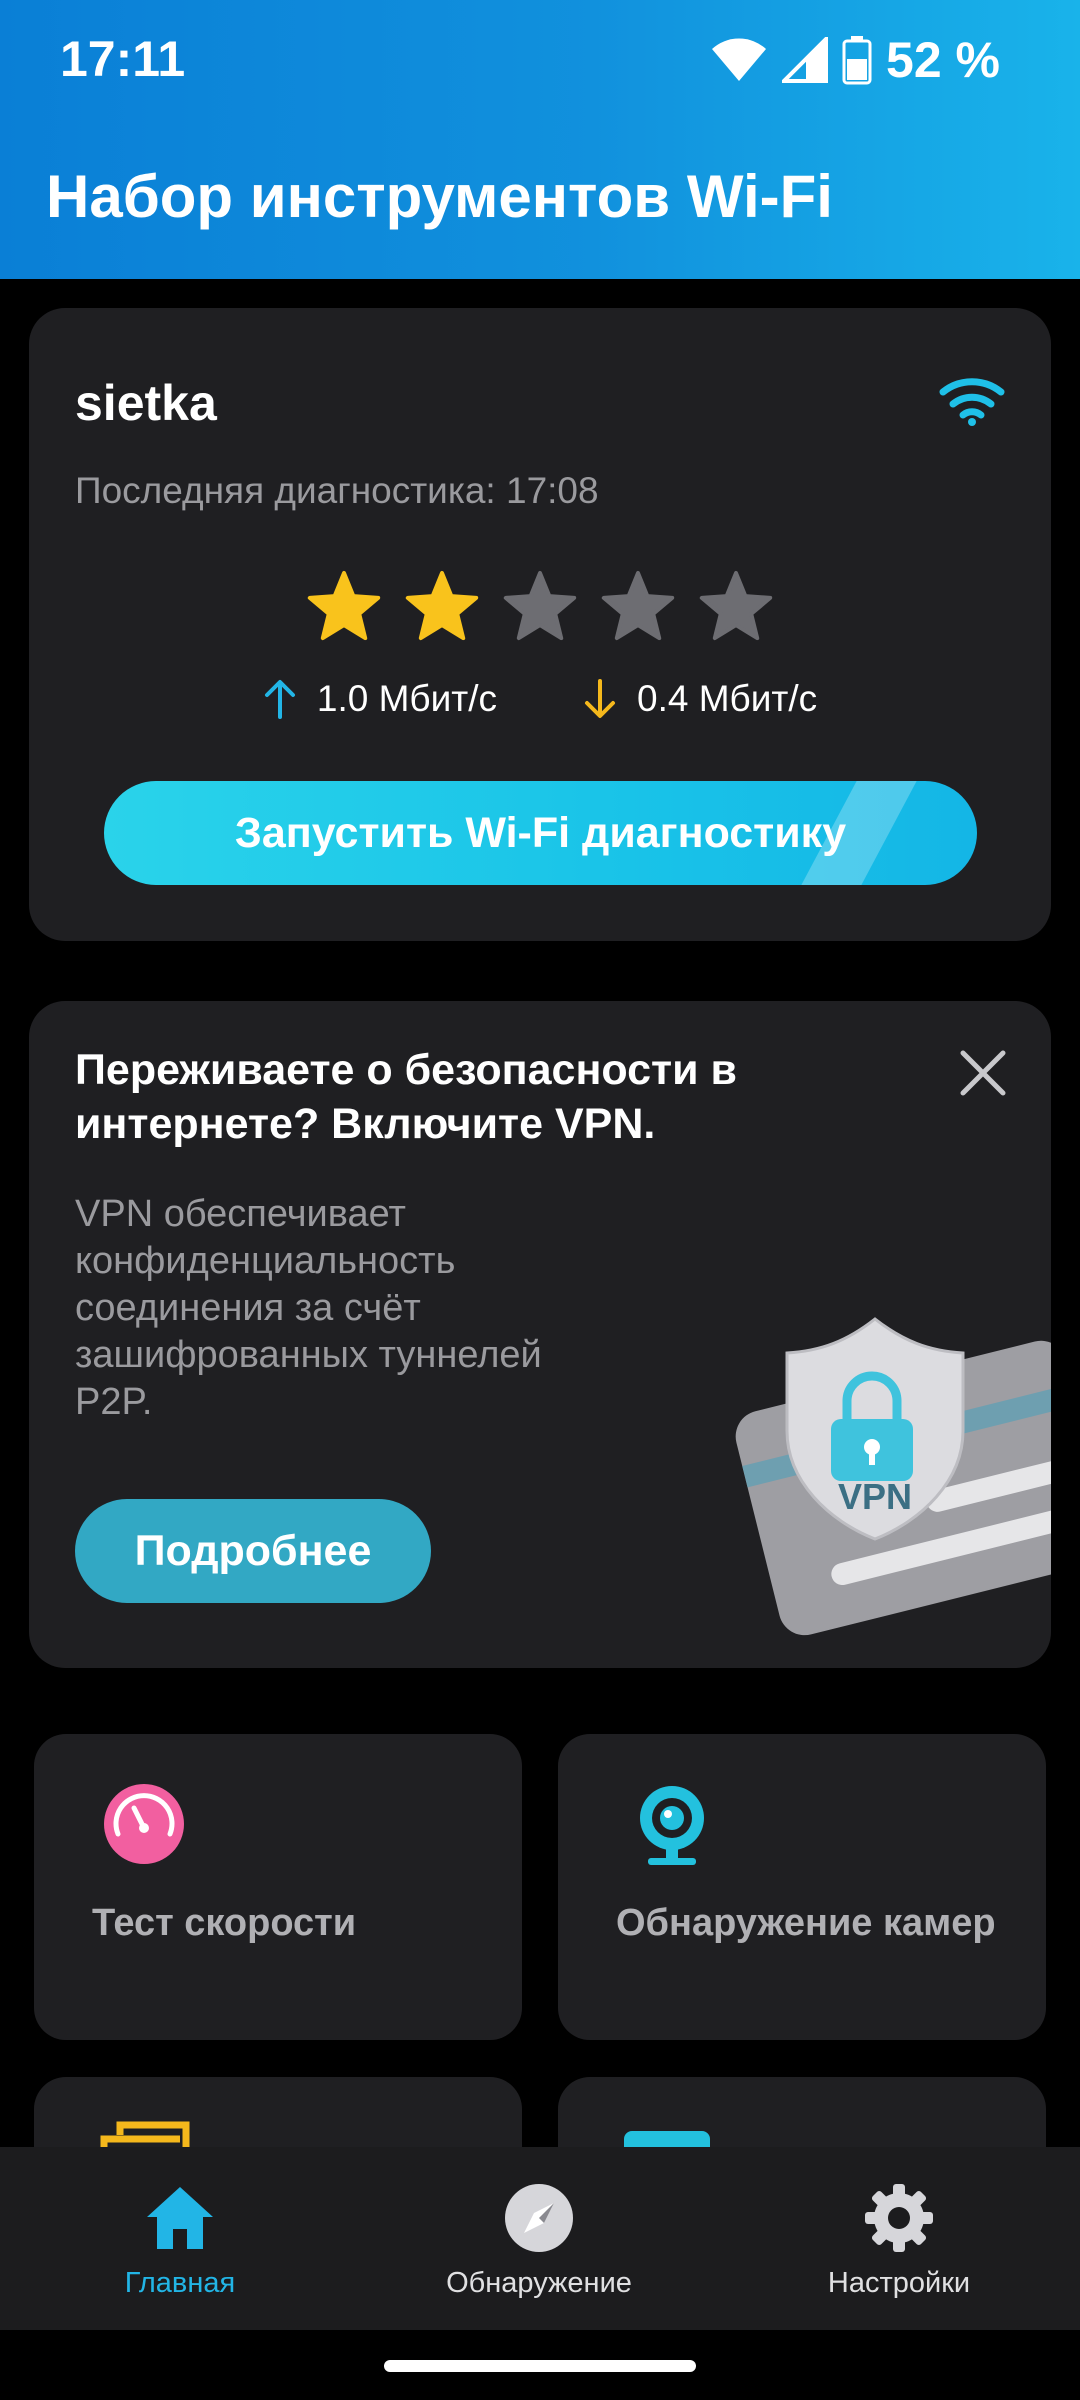 The image size is (1080, 2400). I want to click on compass-icon, so click(539, 2218).